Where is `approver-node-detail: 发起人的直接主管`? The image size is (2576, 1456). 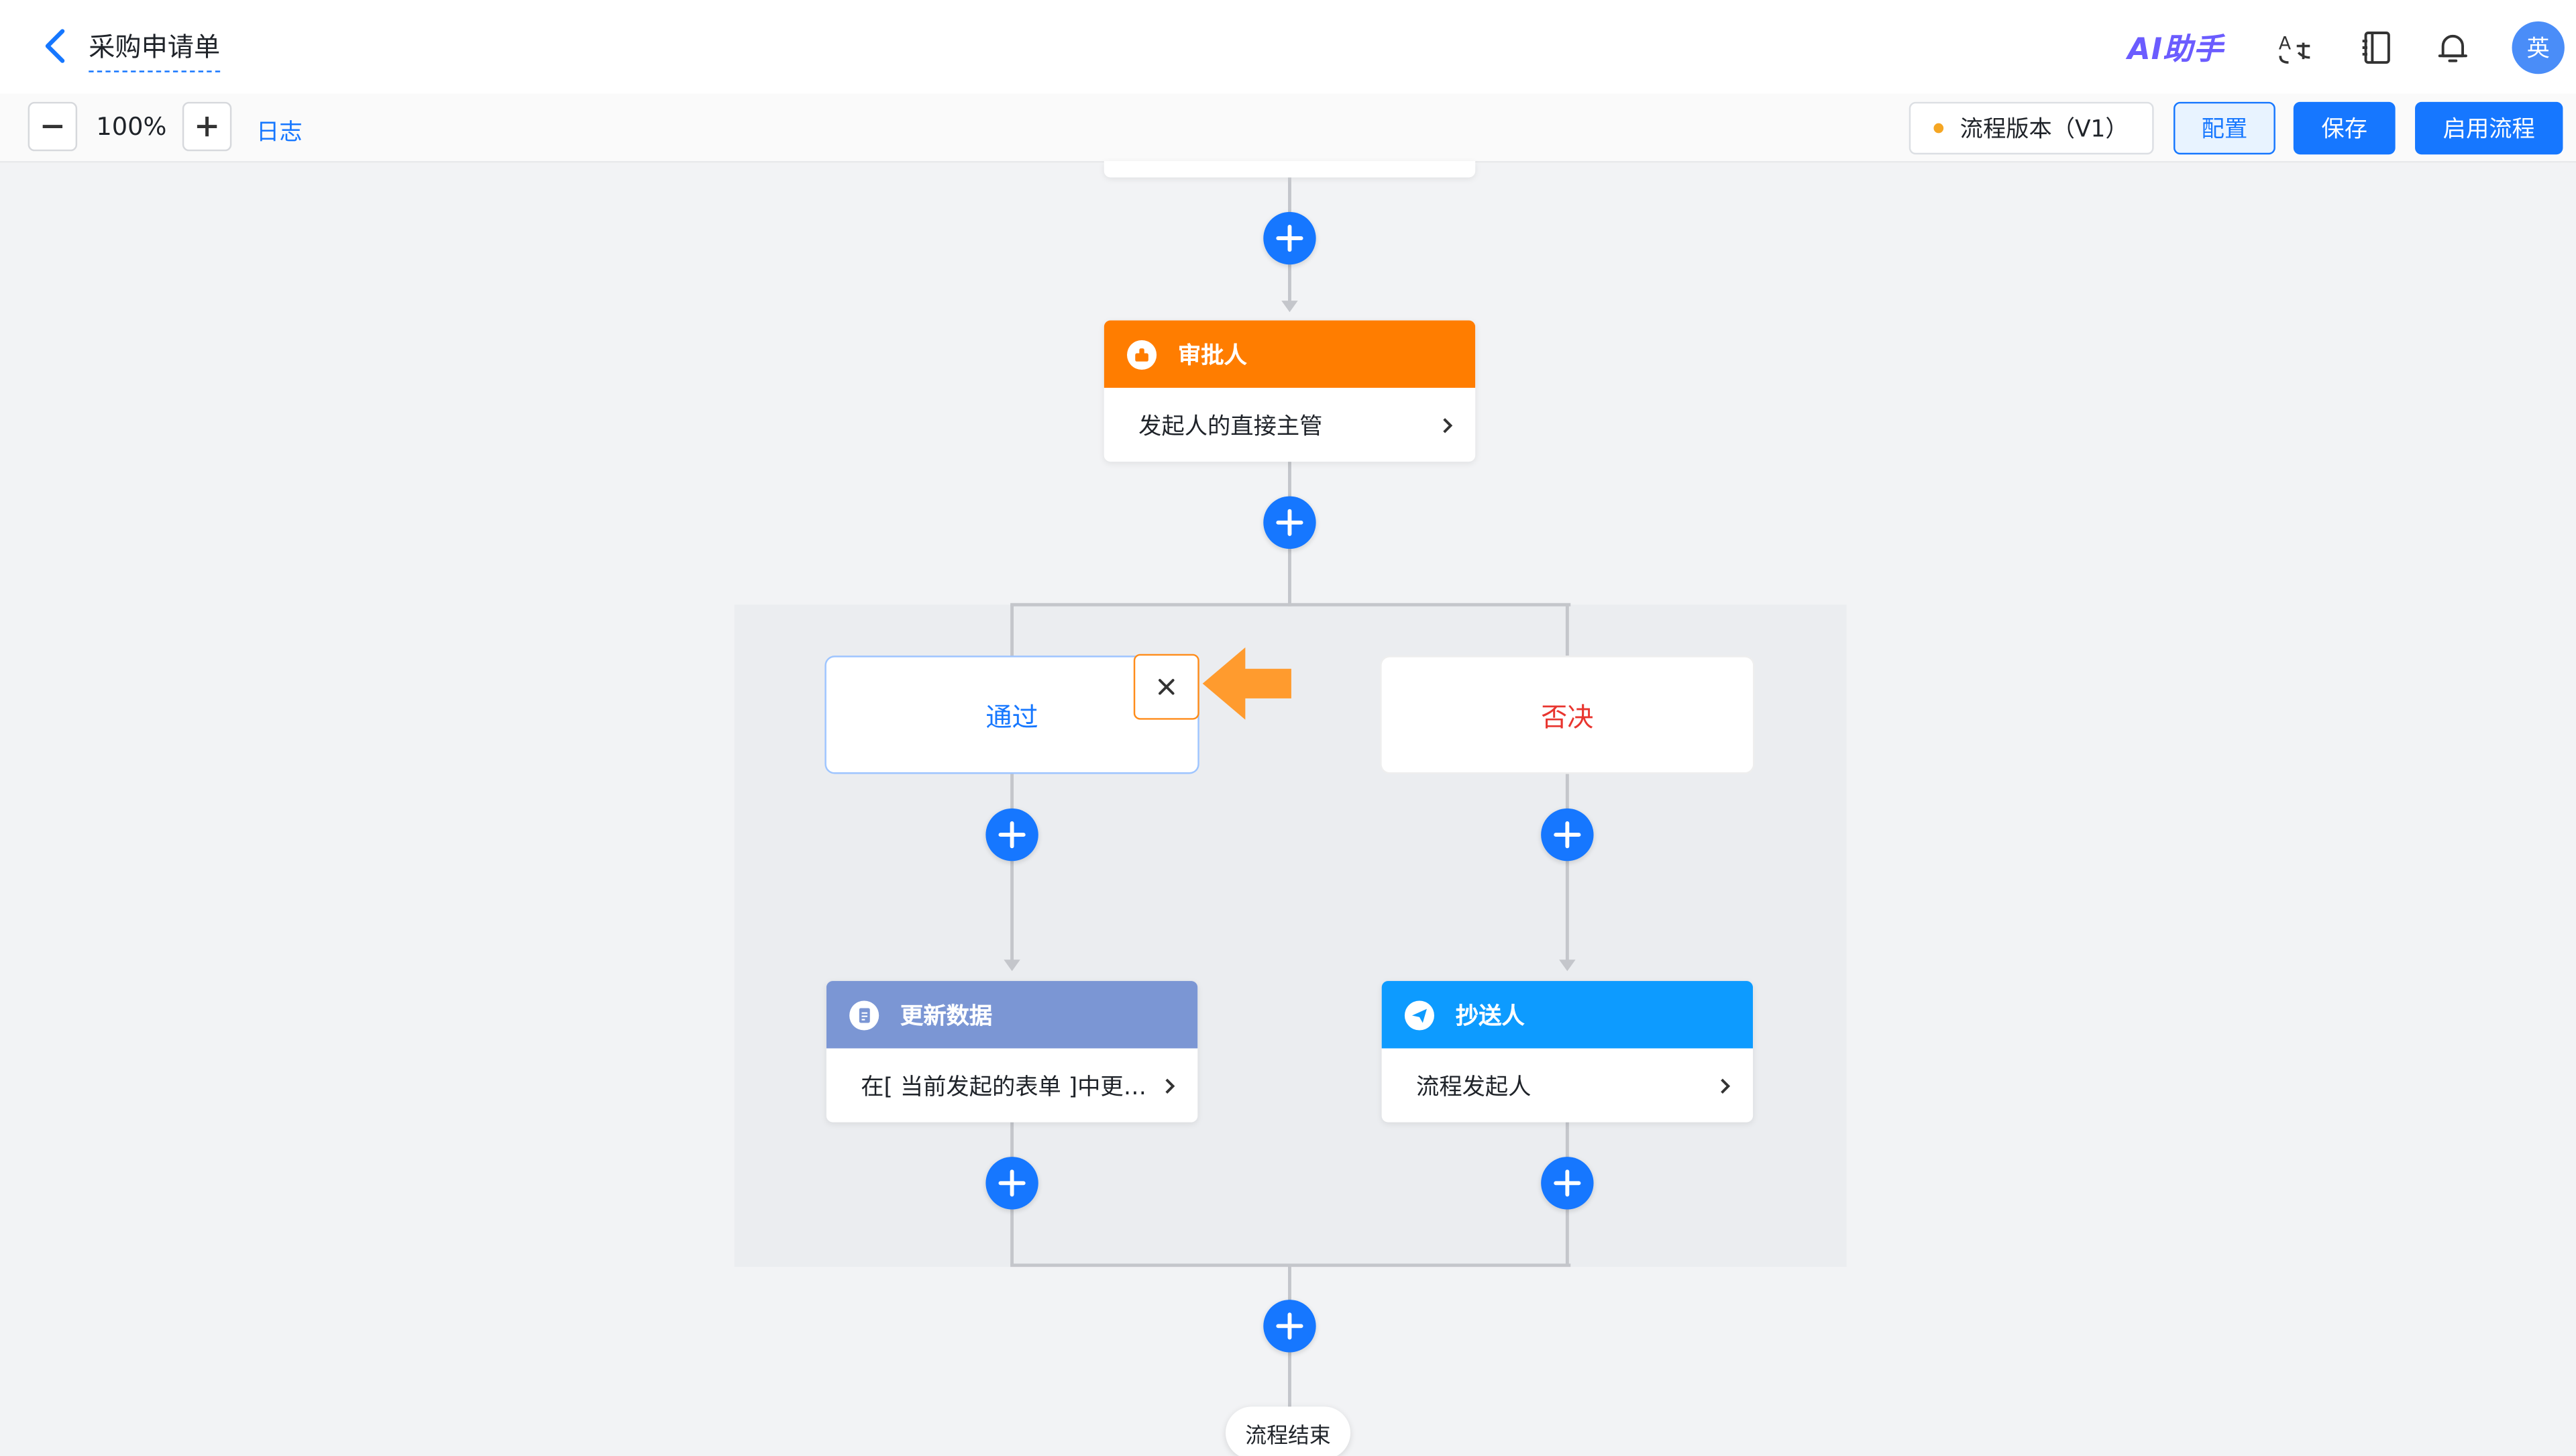
approver-node-detail: 发起人的直接主管 is located at coordinates (1230, 426).